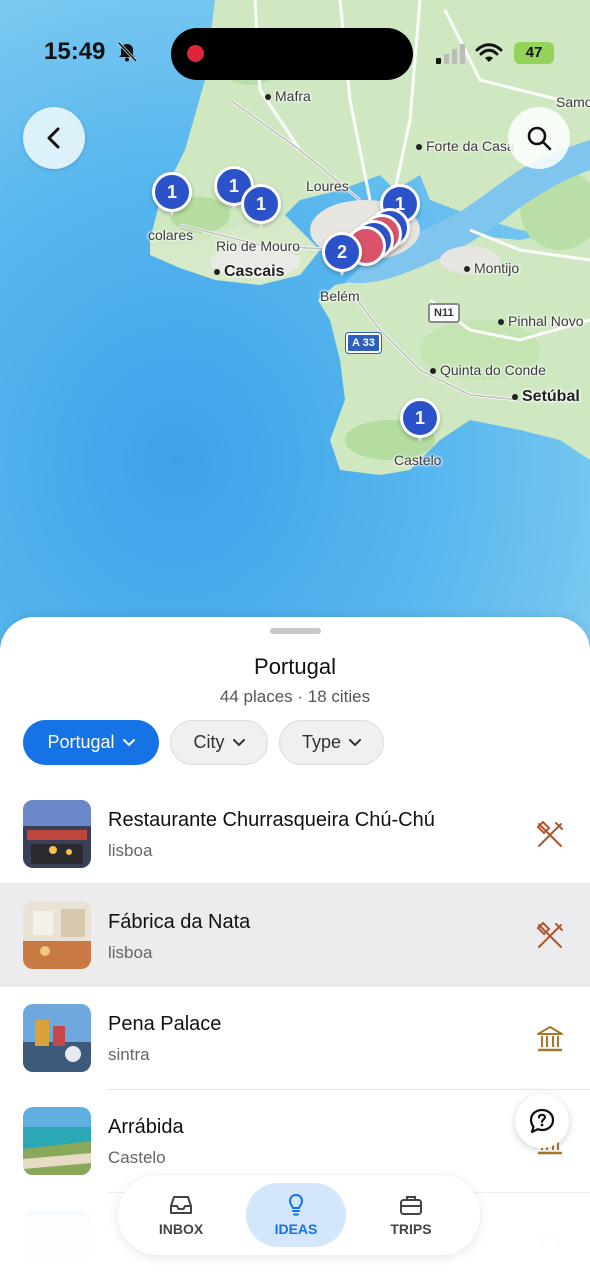 Image resolution: width=590 pixels, height=1284 pixels. What do you see at coordinates (488, 370) in the screenshot?
I see `map-label-quinta-do-conde: Quinta do Conde` at bounding box center [488, 370].